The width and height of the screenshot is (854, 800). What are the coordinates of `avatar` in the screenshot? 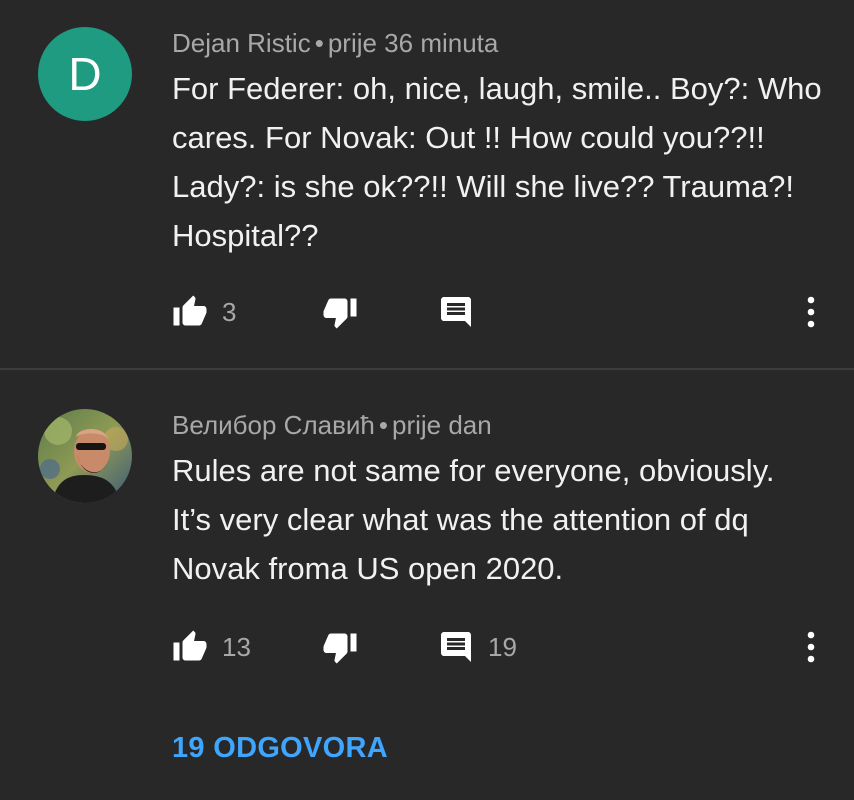 It's located at (85, 456).